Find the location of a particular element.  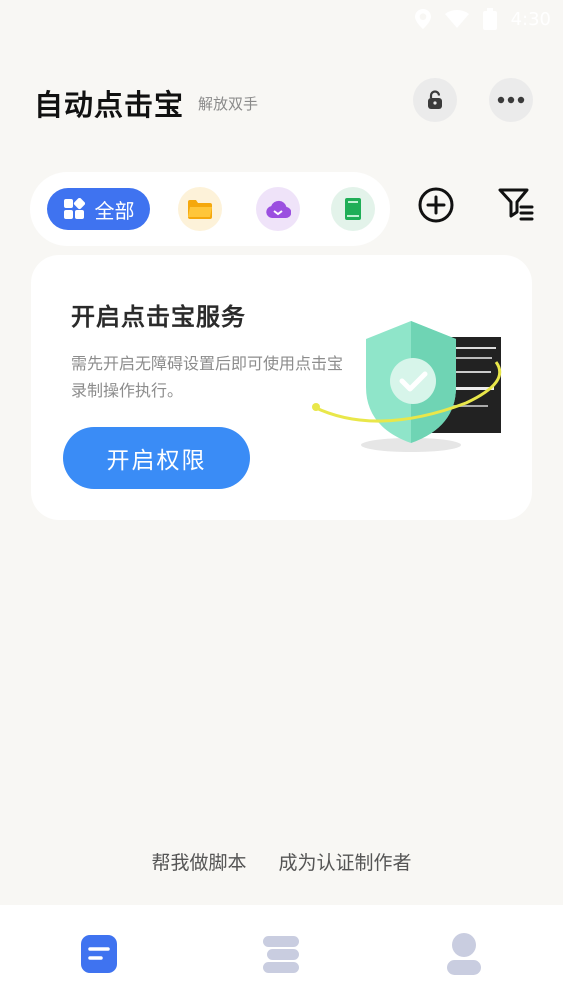

location-icon is located at coordinates (422, 19).